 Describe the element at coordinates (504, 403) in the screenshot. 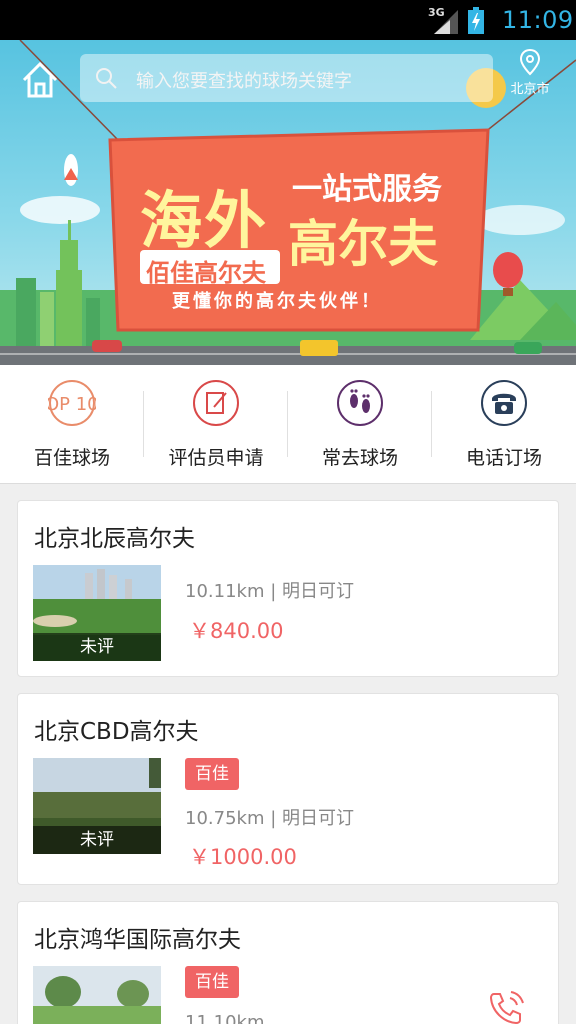

I see `telephone-icon` at that location.